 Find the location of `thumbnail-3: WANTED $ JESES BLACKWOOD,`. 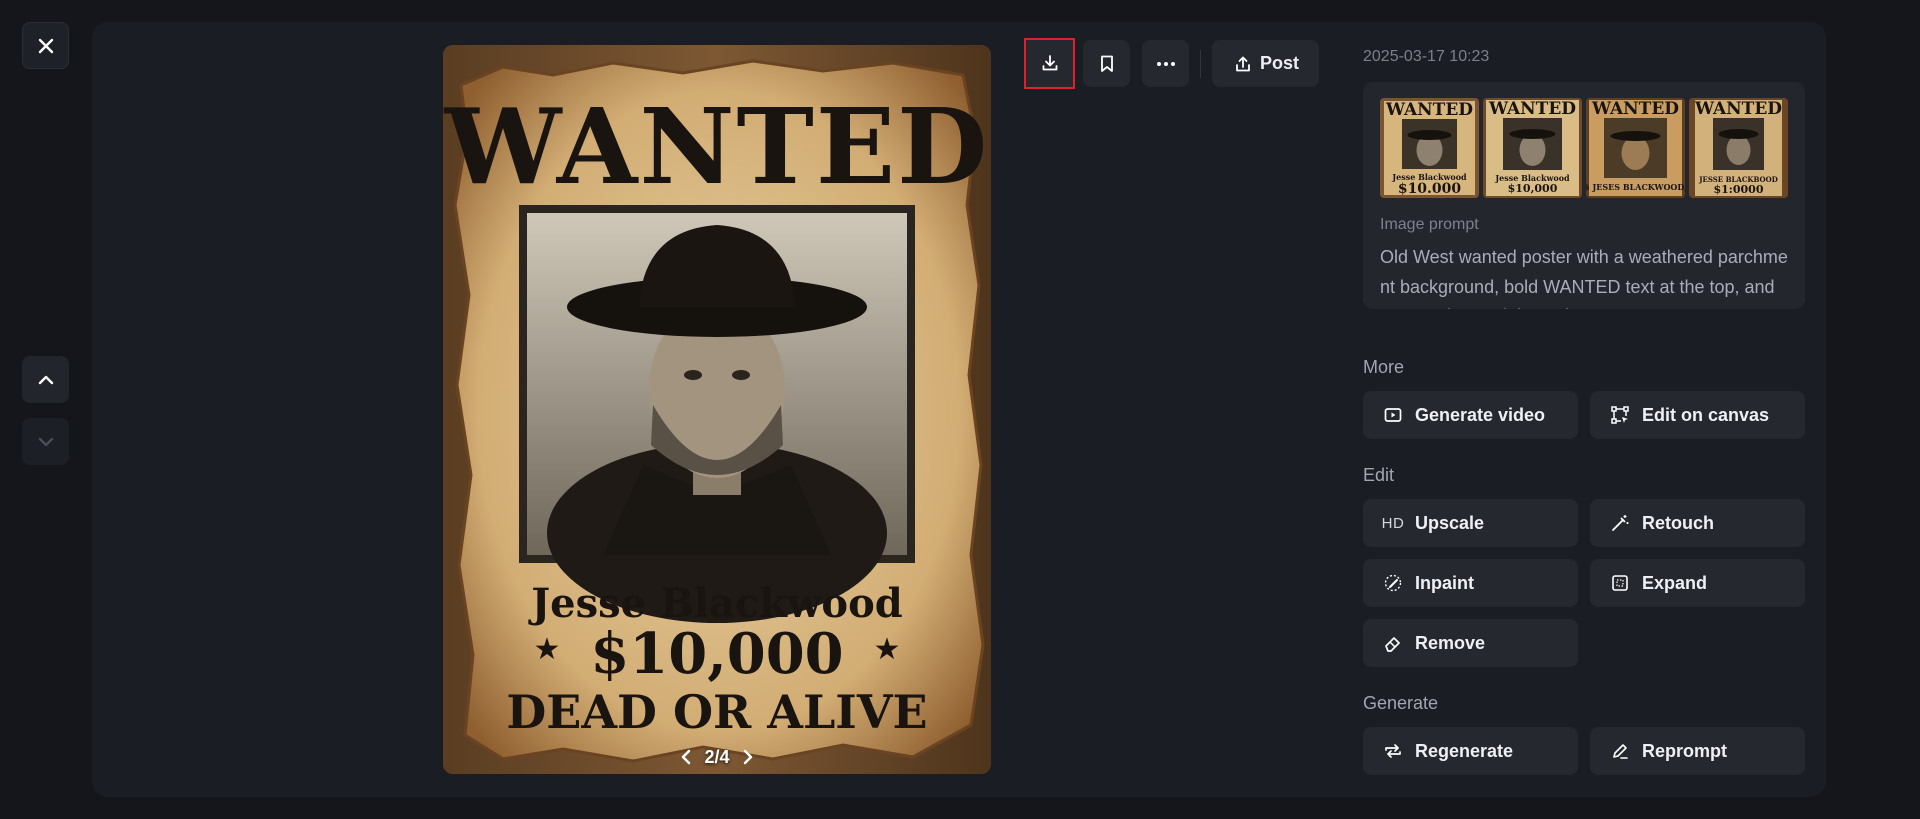

thumbnail-3: WANTED $ JESES BLACKWOOD, is located at coordinates (1635, 148).